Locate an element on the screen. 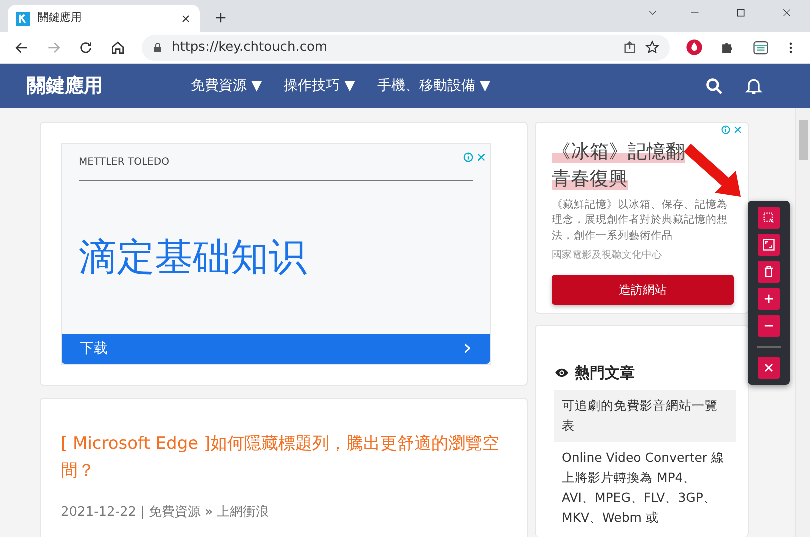  selection-button is located at coordinates (769, 218).